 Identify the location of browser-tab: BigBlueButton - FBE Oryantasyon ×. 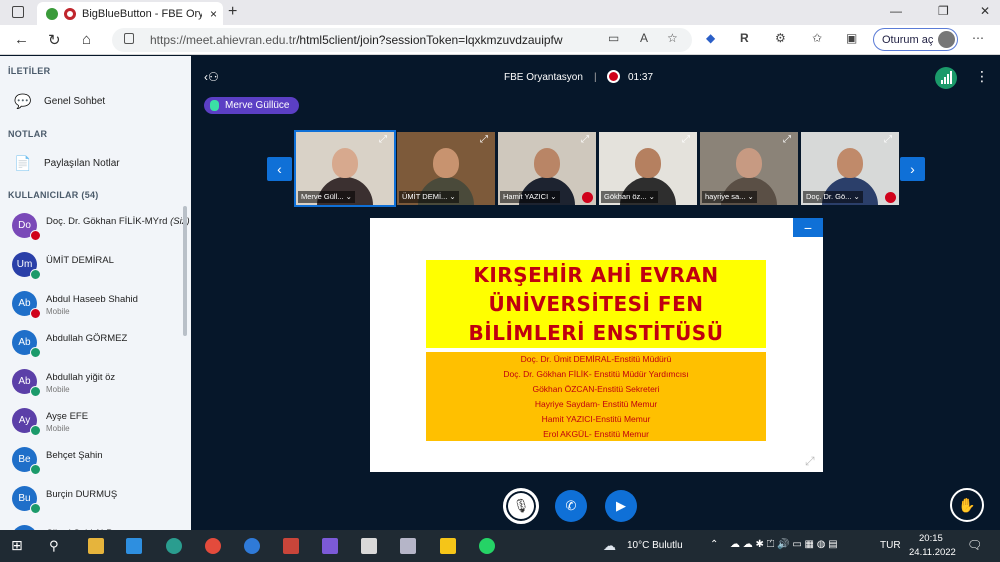
(130, 13).